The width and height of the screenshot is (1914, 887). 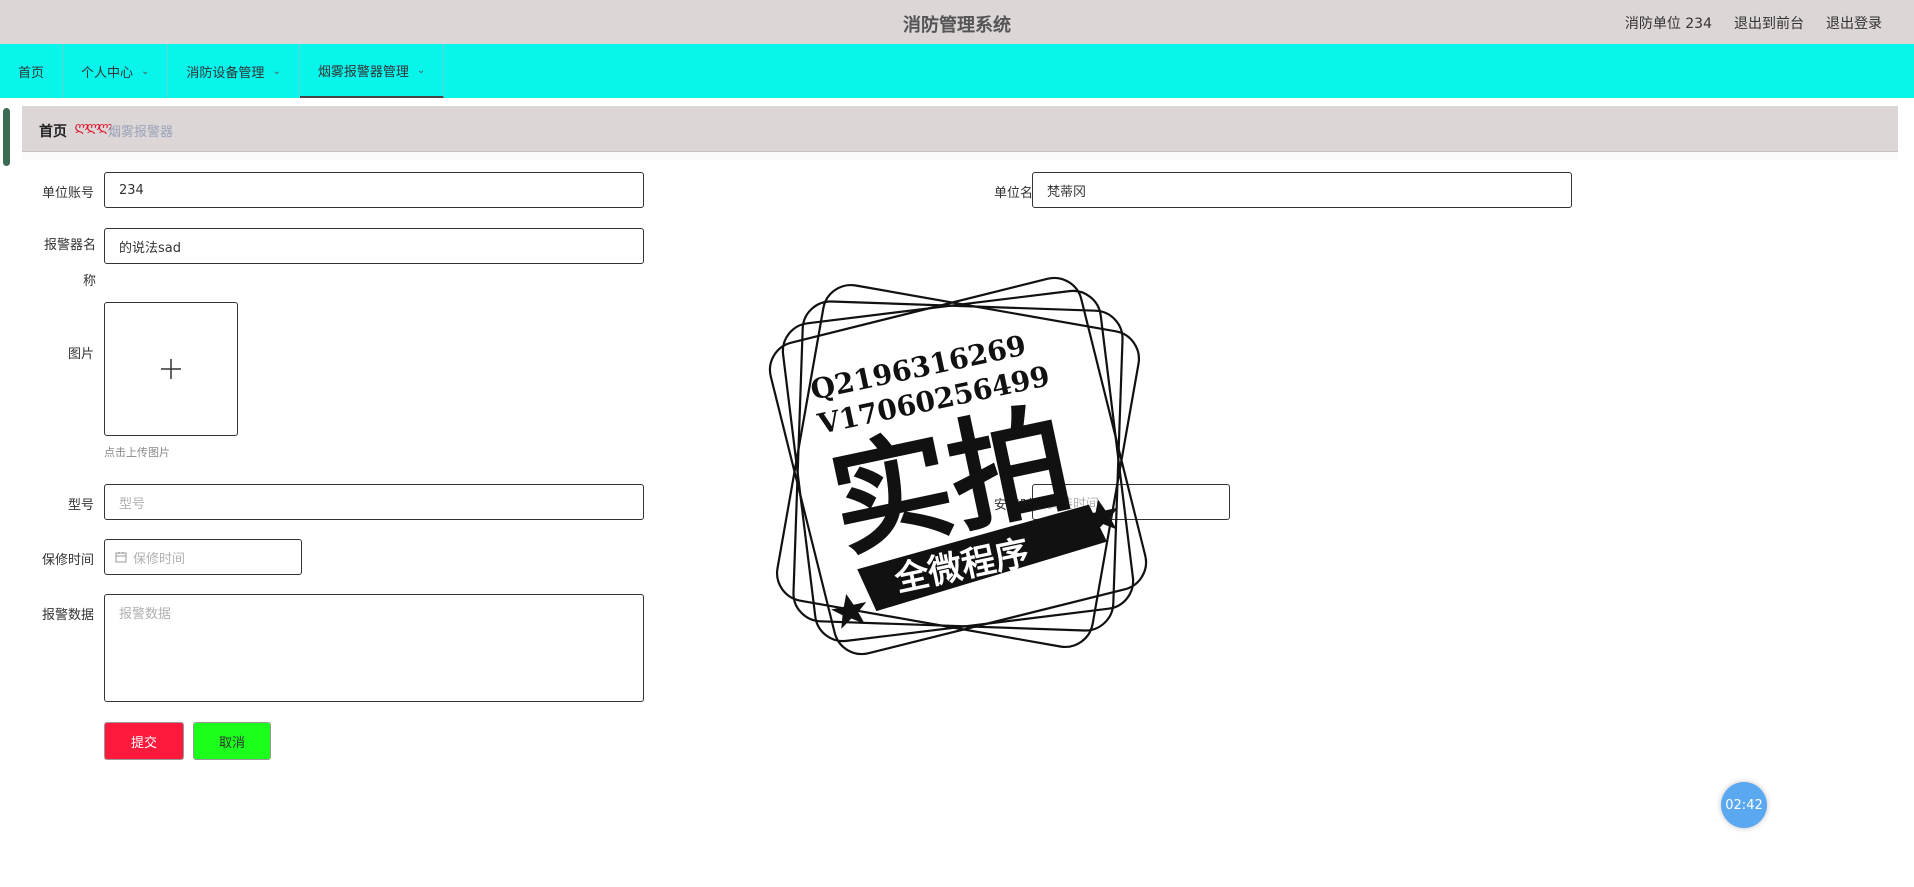 I want to click on unit-name-field: 梵蒂冈, so click(x=1302, y=190).